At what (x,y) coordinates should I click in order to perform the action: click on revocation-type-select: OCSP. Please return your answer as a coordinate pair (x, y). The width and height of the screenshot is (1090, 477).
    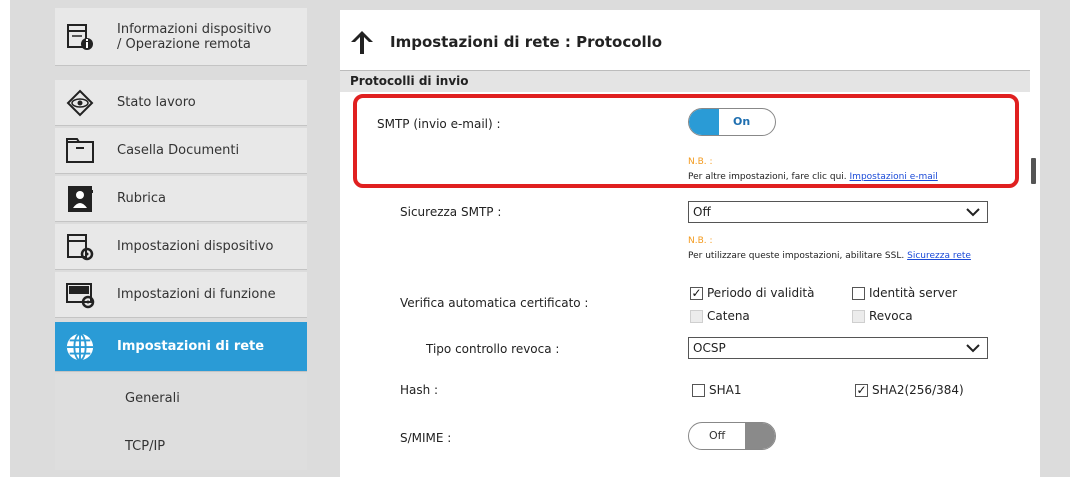
    Looking at the image, I should click on (838, 348).